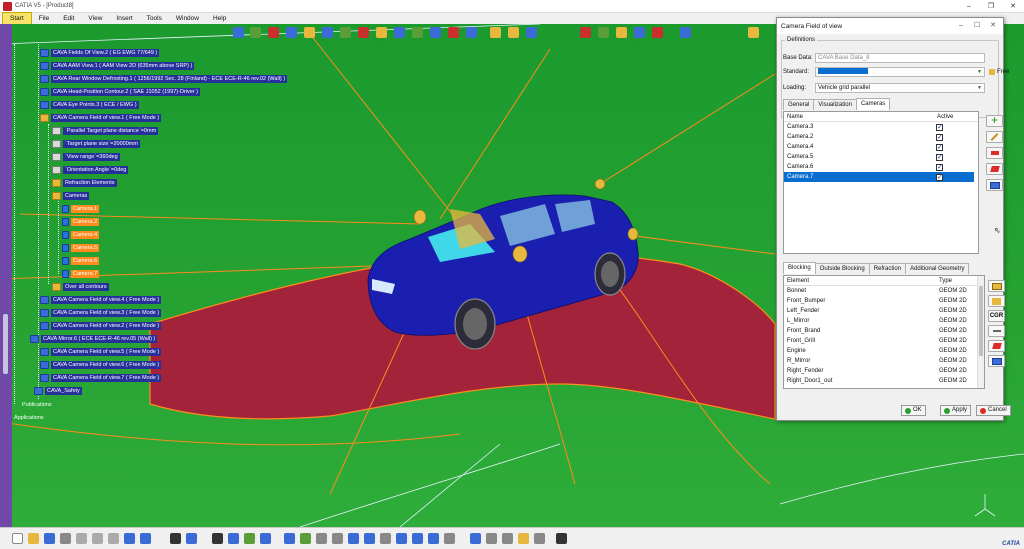  I want to click on tab-outside-blocking: Outside Blocking, so click(842, 268).